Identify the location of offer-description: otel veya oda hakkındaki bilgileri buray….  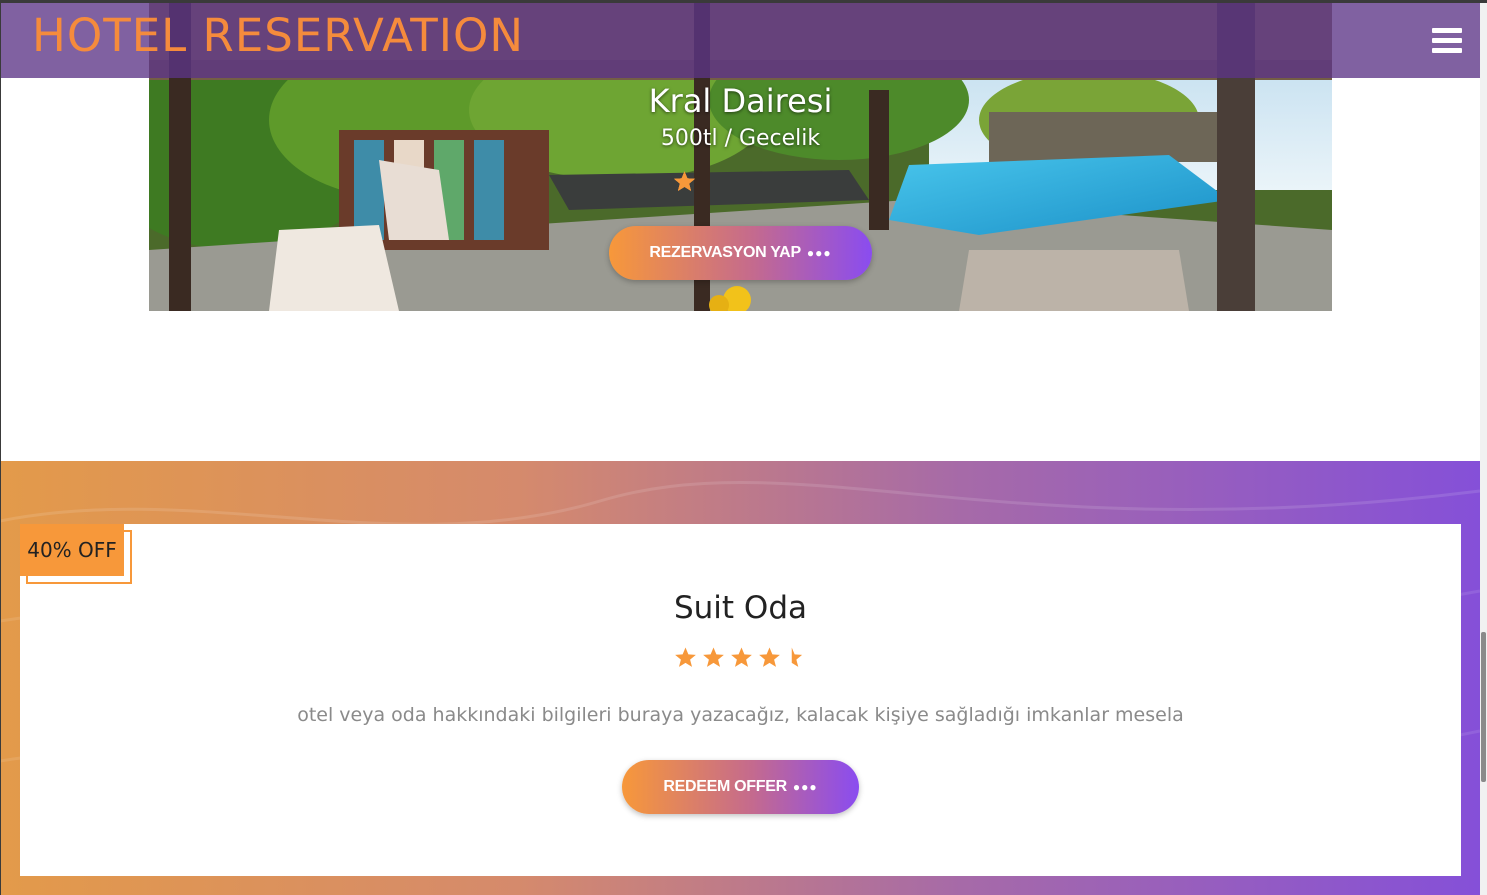
(740, 715).